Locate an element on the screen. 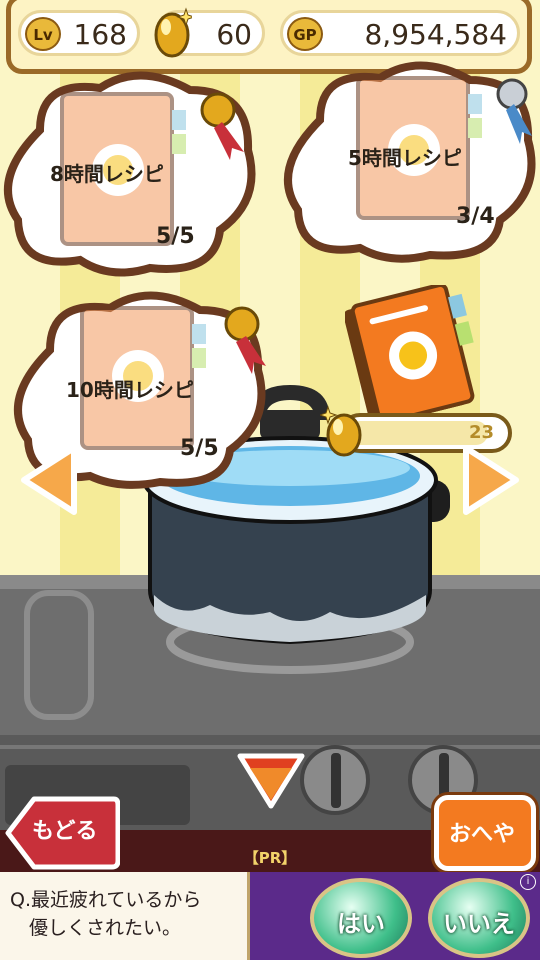 The image size is (540, 960). gold-egg-count: 60 is located at coordinates (234, 34).